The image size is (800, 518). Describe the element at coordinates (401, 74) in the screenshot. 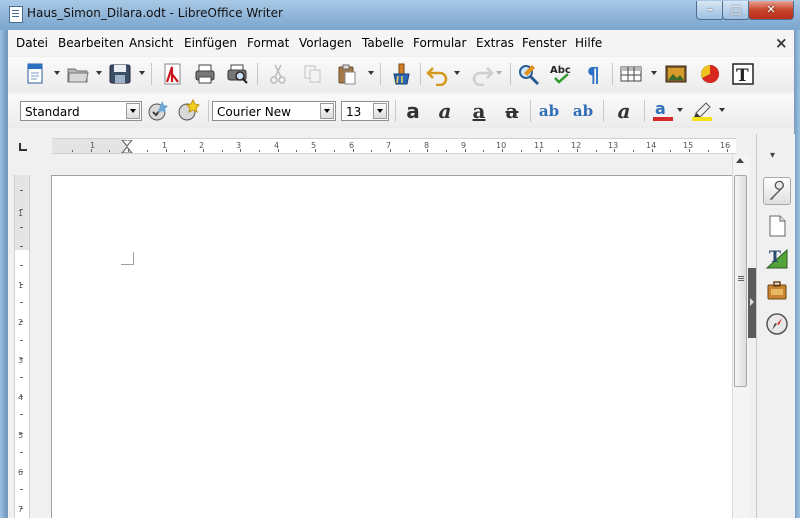

I see `clone-formatting-icon` at that location.